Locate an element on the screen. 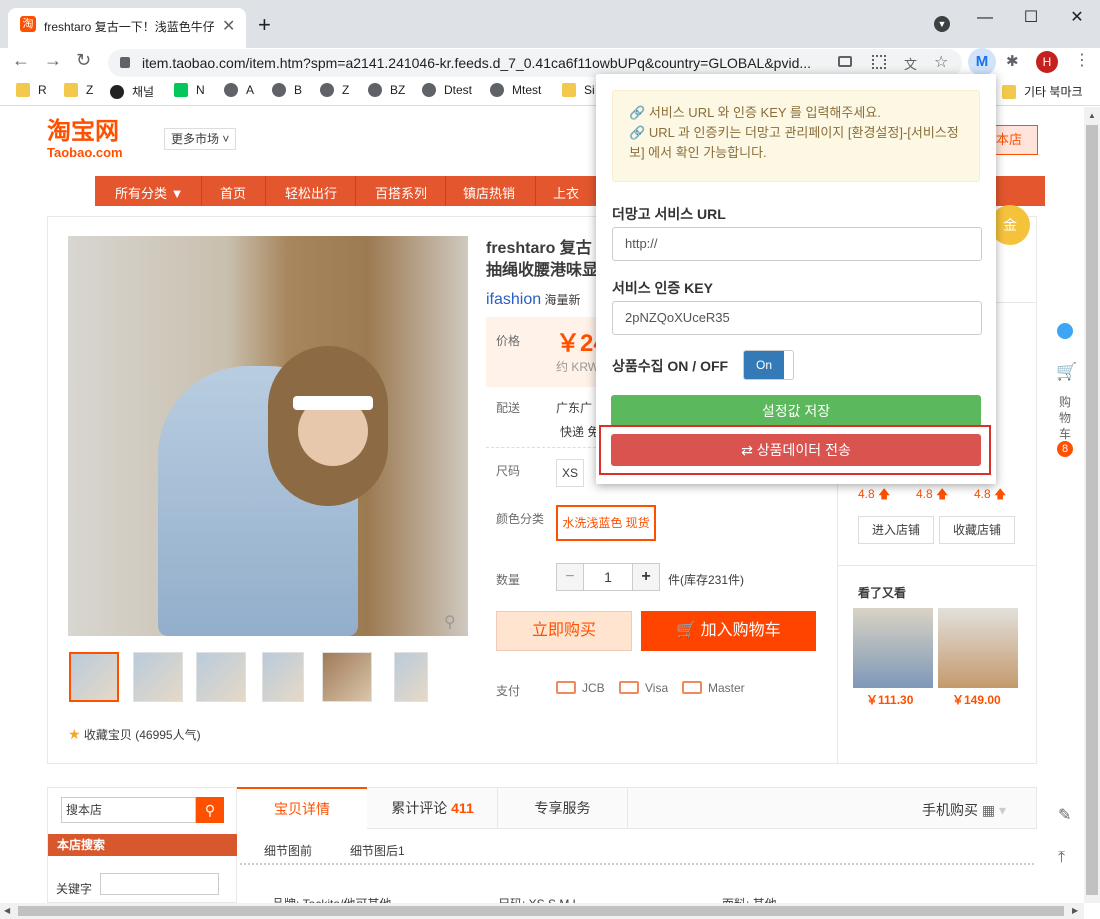 This screenshot has width=1100, height=919. minimize-icon: — is located at coordinates (985, 18).